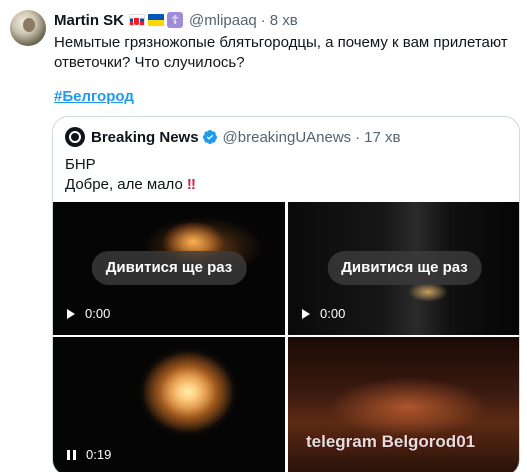 The image size is (527, 472). Describe the element at coordinates (94, 97) in the screenshot. I see `hashtag-link: #Белгород` at that location.